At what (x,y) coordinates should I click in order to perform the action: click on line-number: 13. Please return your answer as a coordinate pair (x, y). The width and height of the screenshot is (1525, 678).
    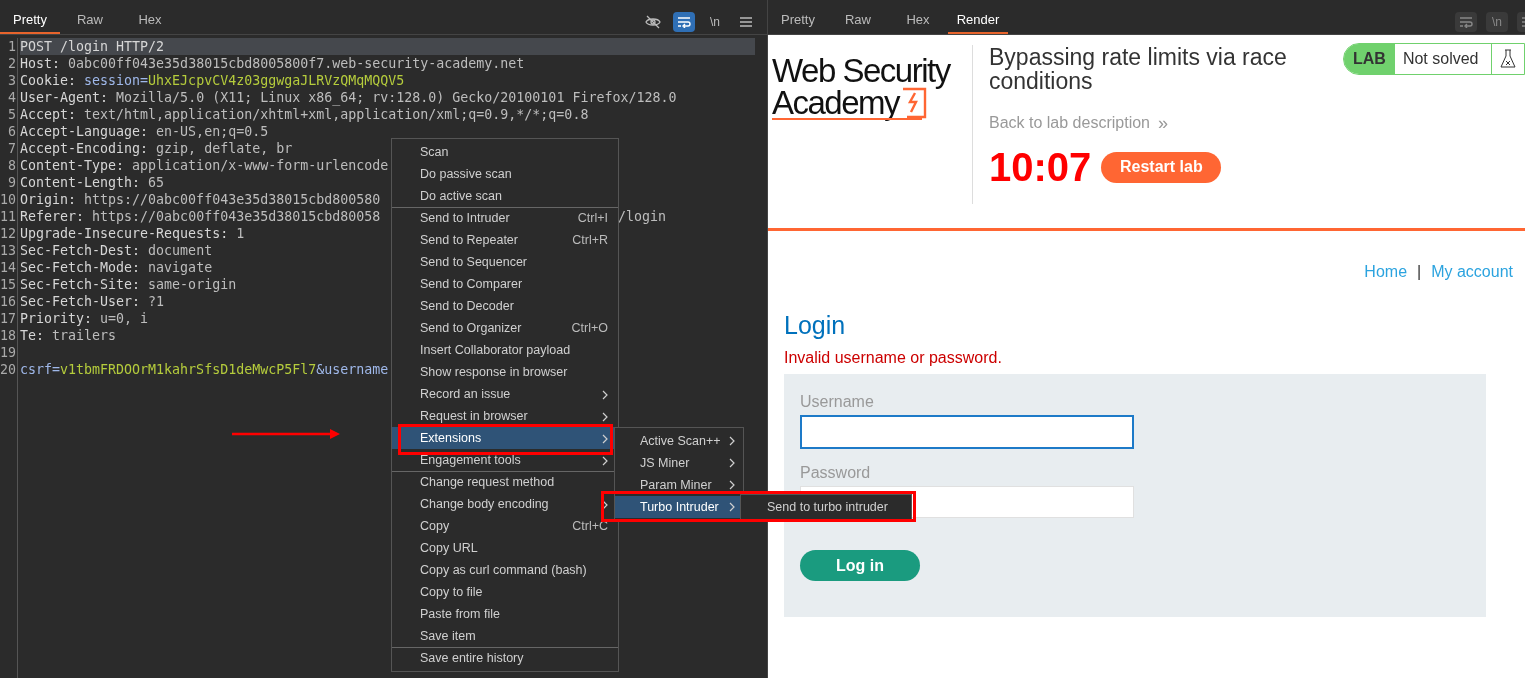
    Looking at the image, I should click on (8, 250).